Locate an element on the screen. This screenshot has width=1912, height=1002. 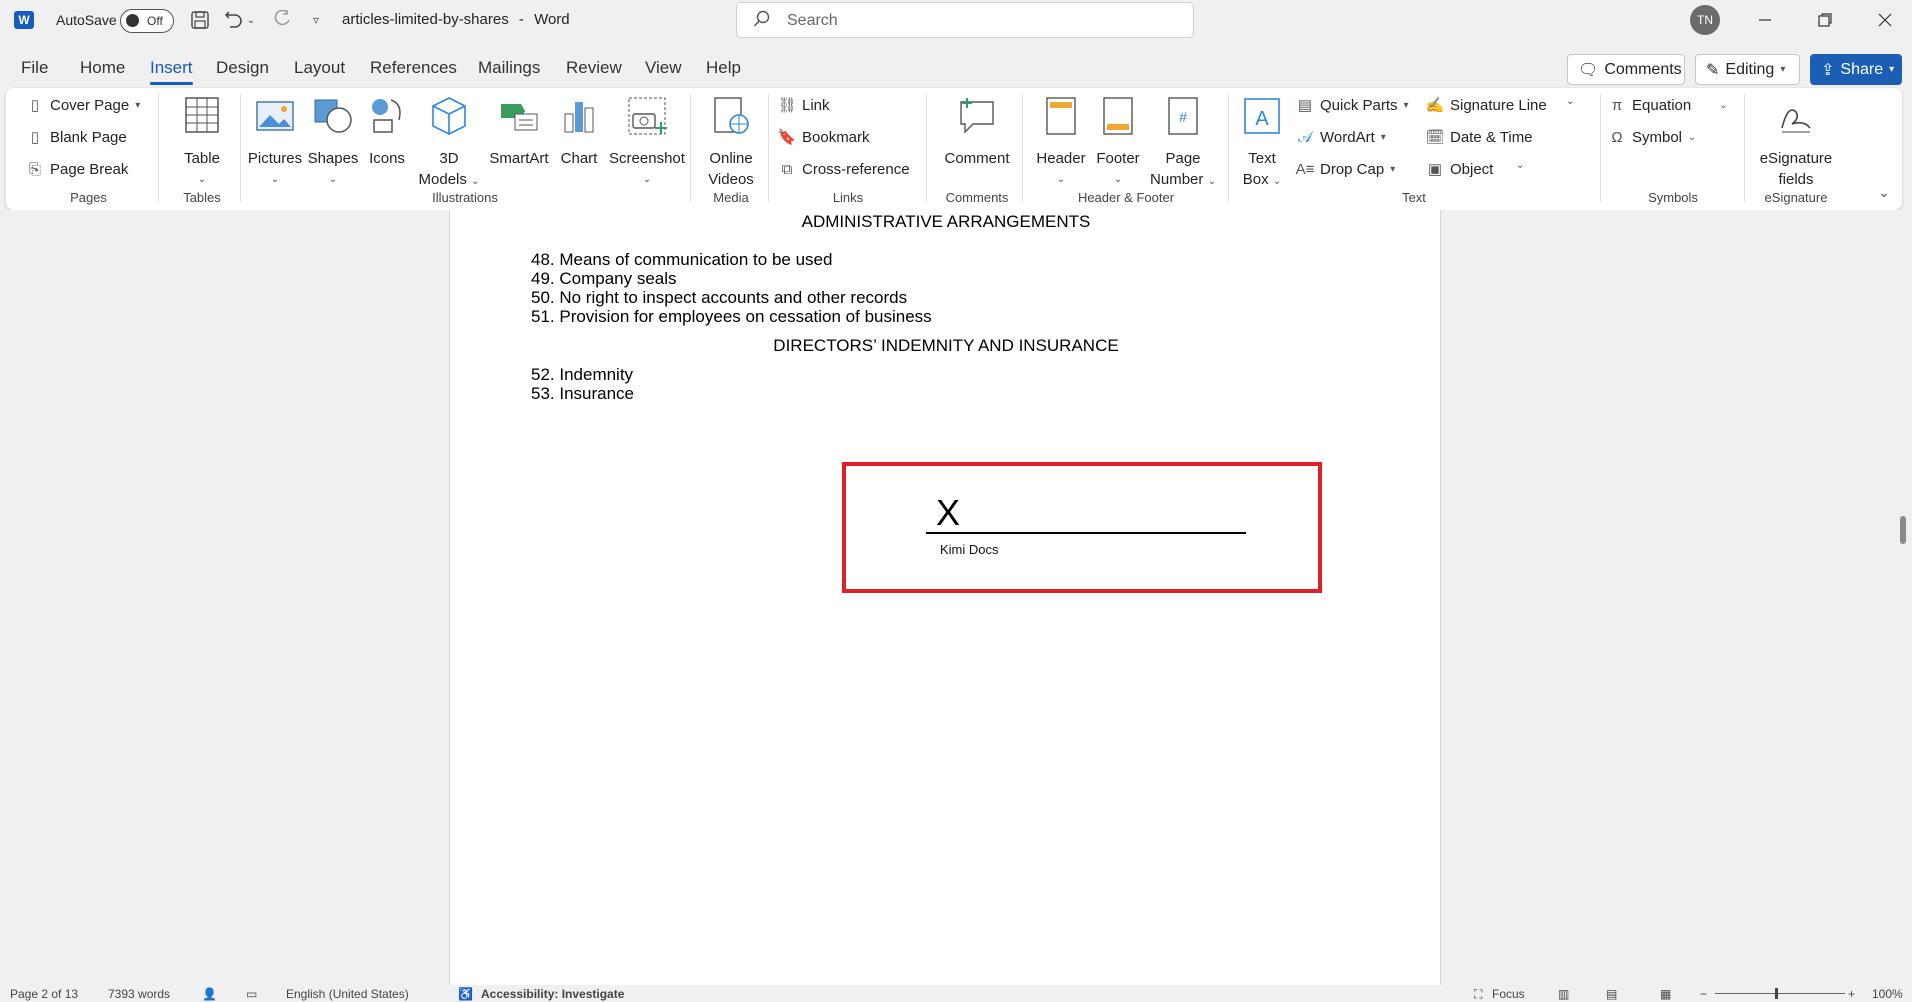
signature-line is located at coordinates (1086, 533).